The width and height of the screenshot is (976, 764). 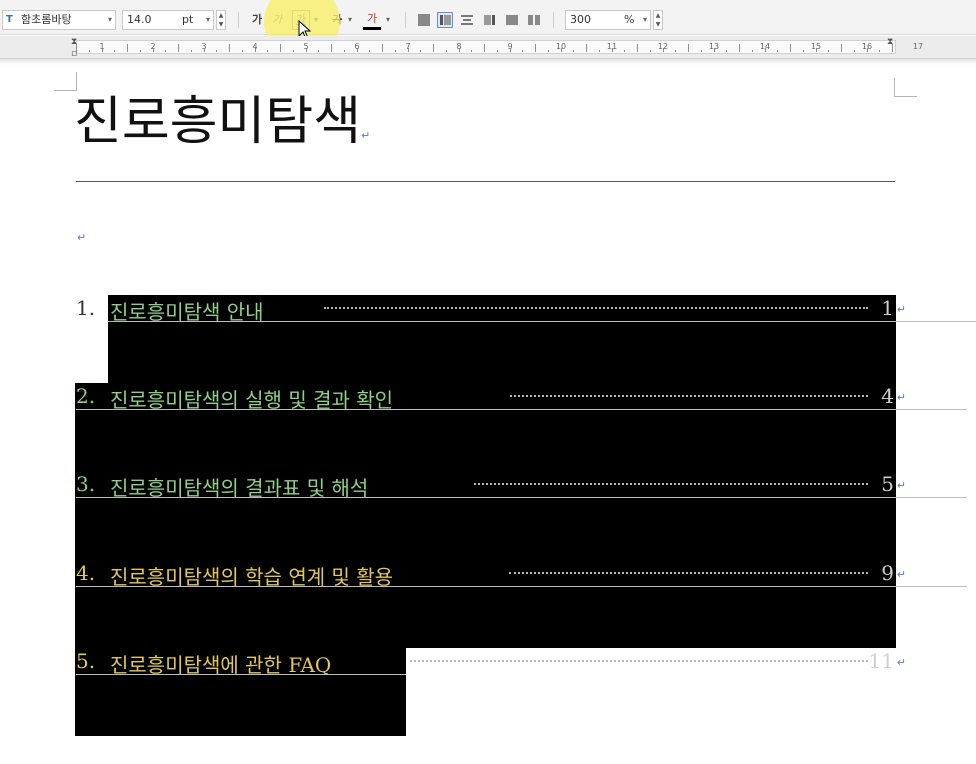 What do you see at coordinates (490, 20) in the screenshot?
I see `align-right-icon` at bounding box center [490, 20].